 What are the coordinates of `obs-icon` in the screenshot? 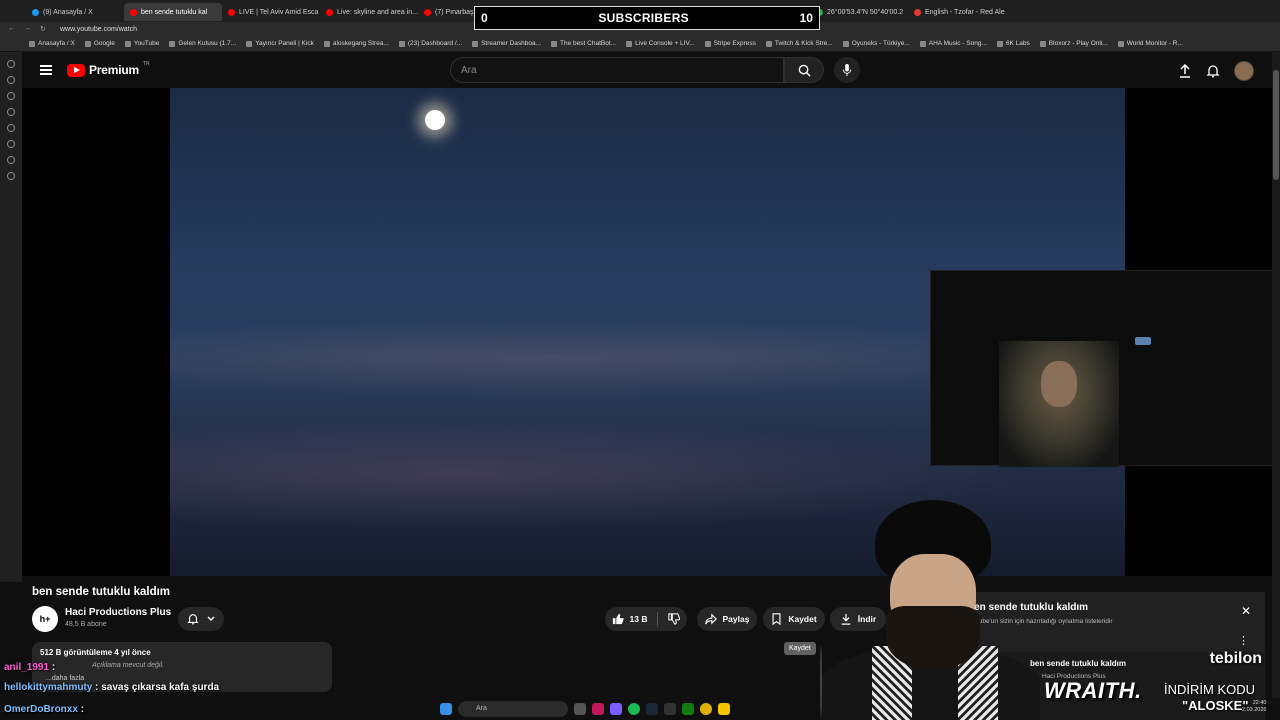 It's located at (598, 709).